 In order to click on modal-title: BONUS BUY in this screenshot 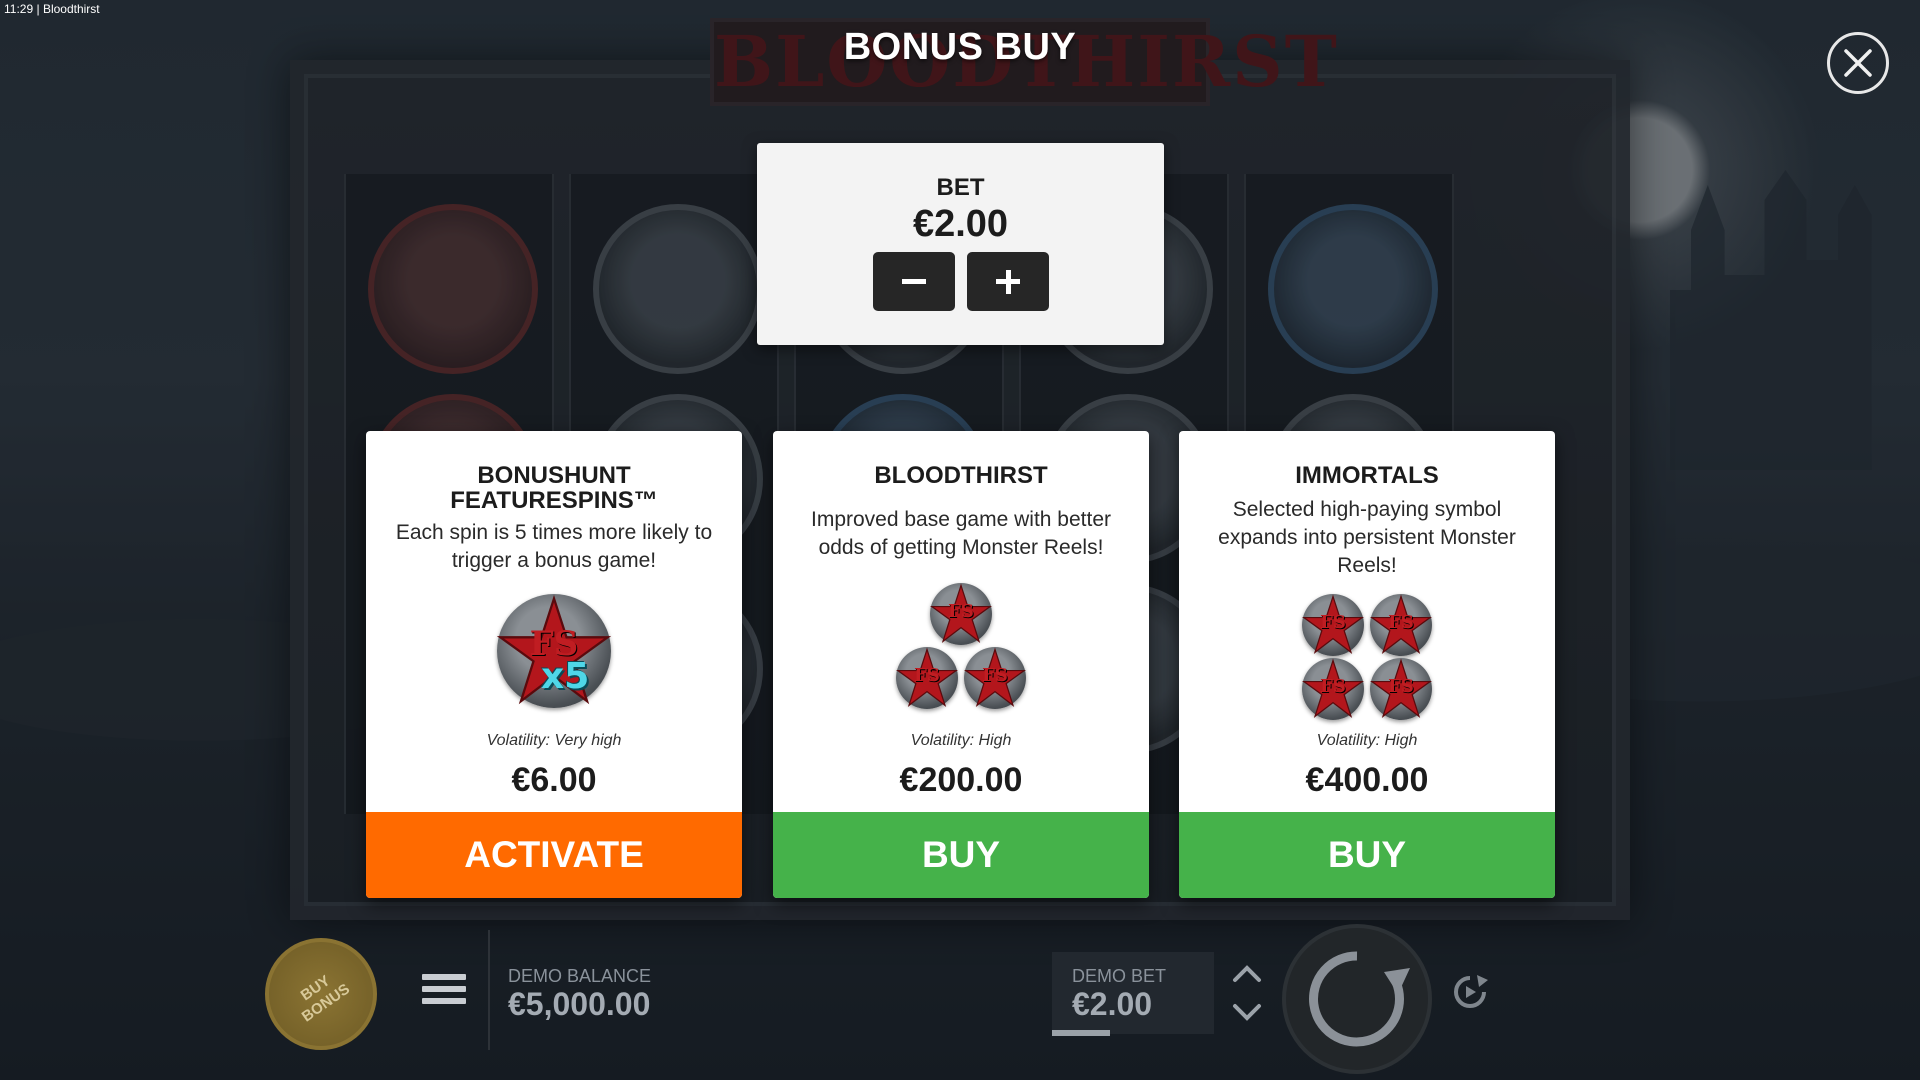, I will do `click(960, 47)`.